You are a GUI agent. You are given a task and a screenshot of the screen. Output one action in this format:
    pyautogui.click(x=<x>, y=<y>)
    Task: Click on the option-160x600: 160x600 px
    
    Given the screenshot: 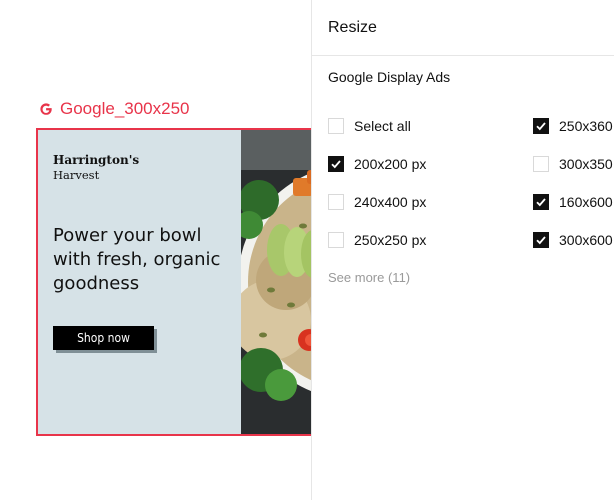 What is the action you would take?
    pyautogui.click(x=573, y=202)
    